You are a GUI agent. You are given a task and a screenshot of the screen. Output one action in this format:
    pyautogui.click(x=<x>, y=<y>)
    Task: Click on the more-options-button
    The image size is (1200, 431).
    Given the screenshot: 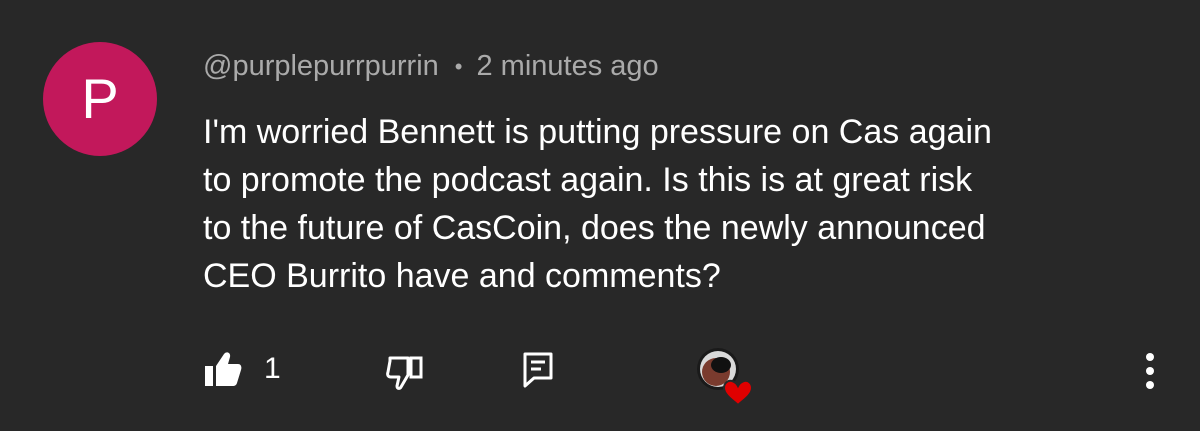 What is the action you would take?
    pyautogui.click(x=1150, y=373)
    